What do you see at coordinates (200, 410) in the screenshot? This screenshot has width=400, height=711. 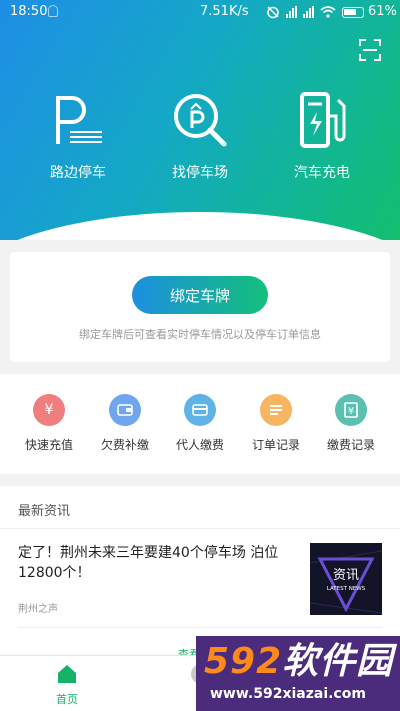 I see `card-icon` at bounding box center [200, 410].